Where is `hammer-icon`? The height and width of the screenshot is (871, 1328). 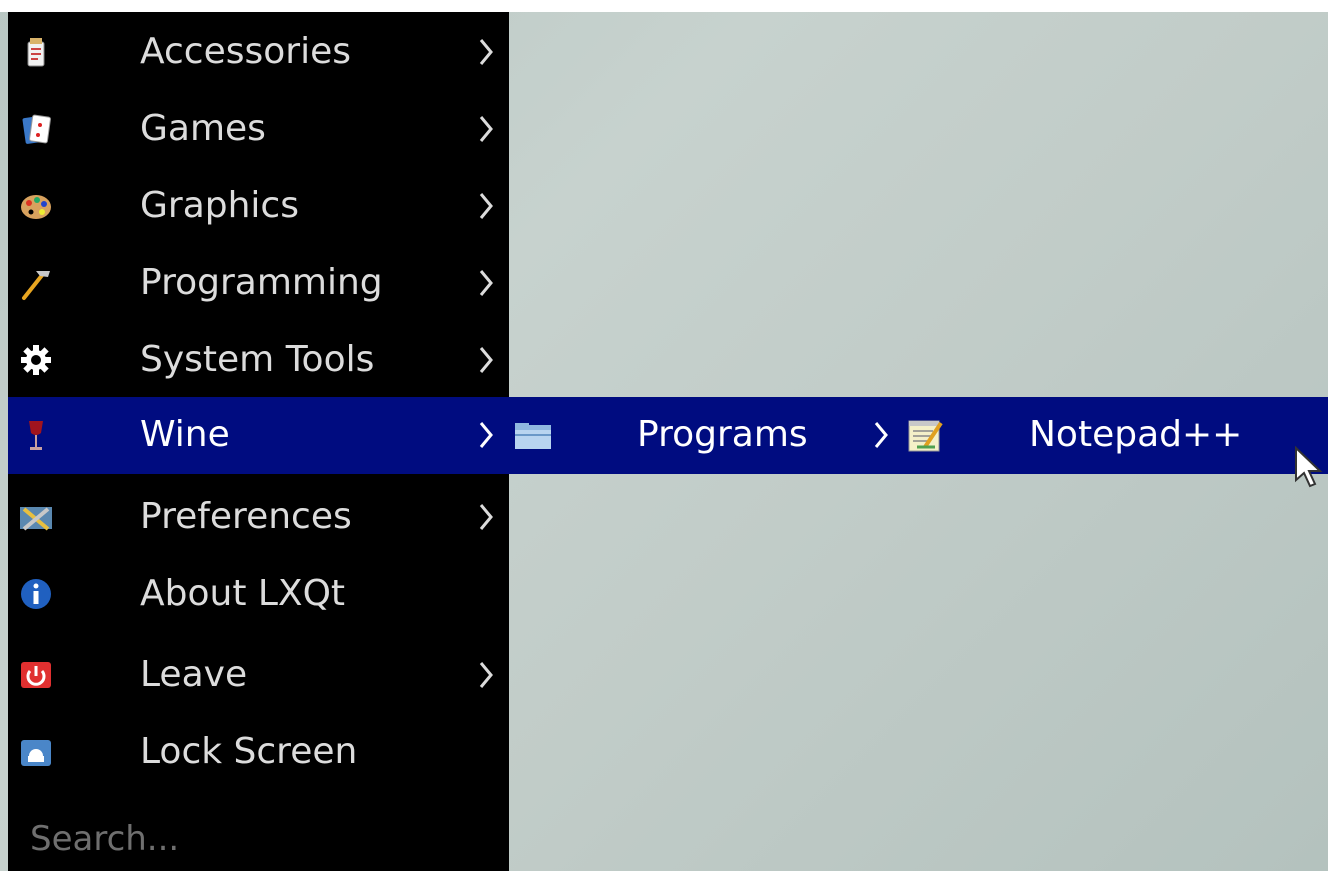 hammer-icon is located at coordinates (36, 285).